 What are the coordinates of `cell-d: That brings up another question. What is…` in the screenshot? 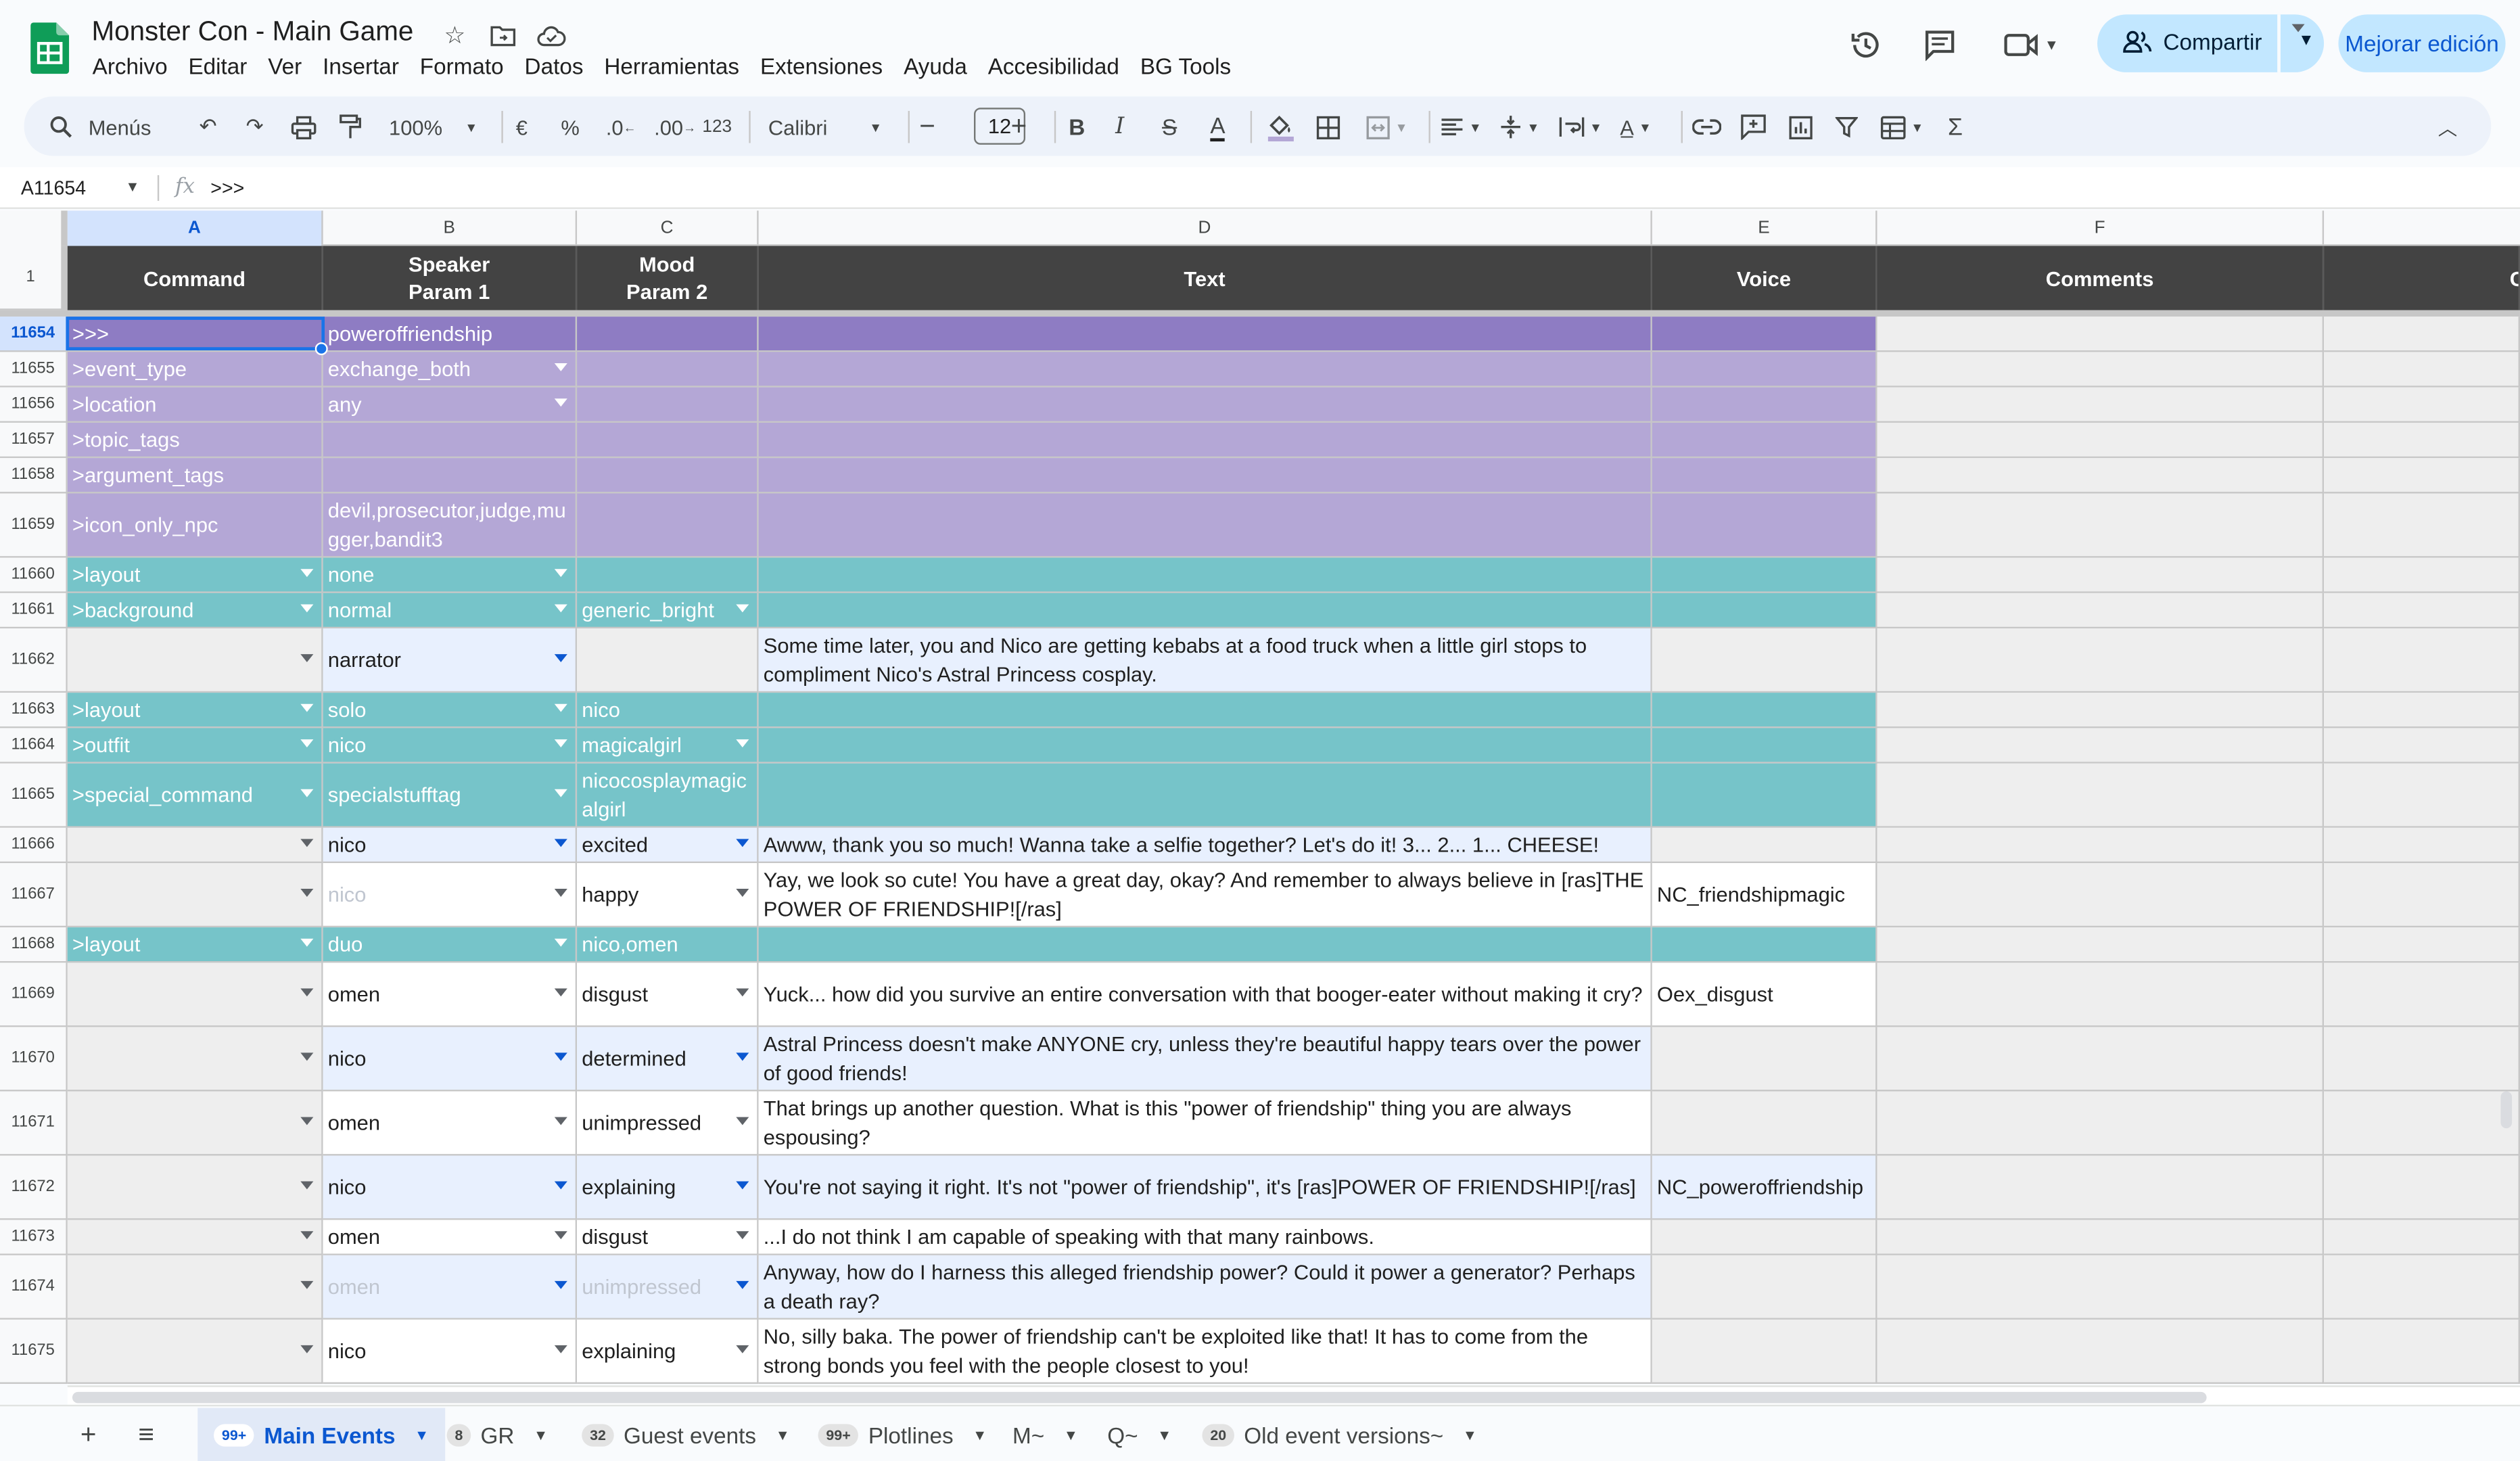 It's located at (1205, 1123).